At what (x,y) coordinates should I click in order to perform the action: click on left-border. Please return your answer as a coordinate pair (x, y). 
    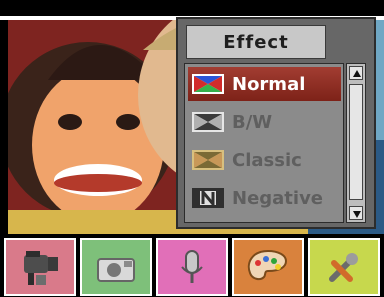
    Looking at the image, I should click on (4, 127).